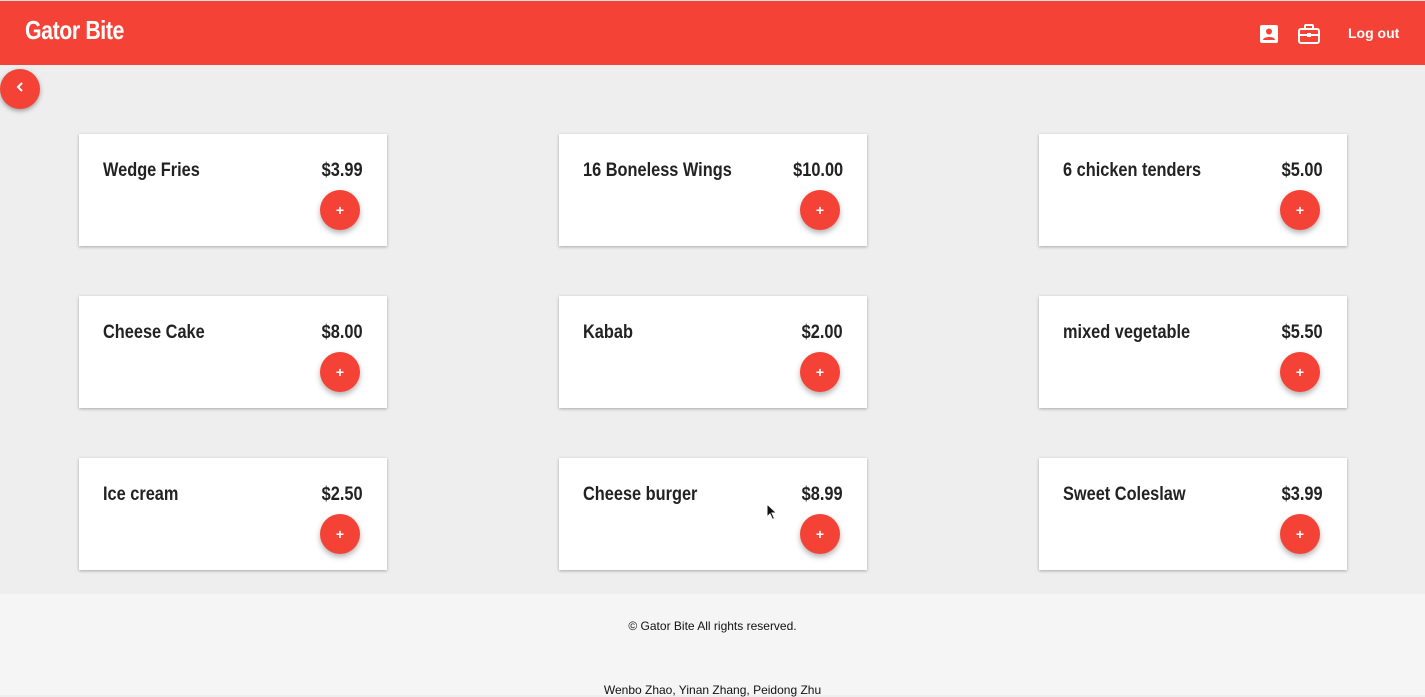 The image size is (1425, 697). Describe the element at coordinates (1302, 332) in the screenshot. I see `item-price: $5.50` at that location.